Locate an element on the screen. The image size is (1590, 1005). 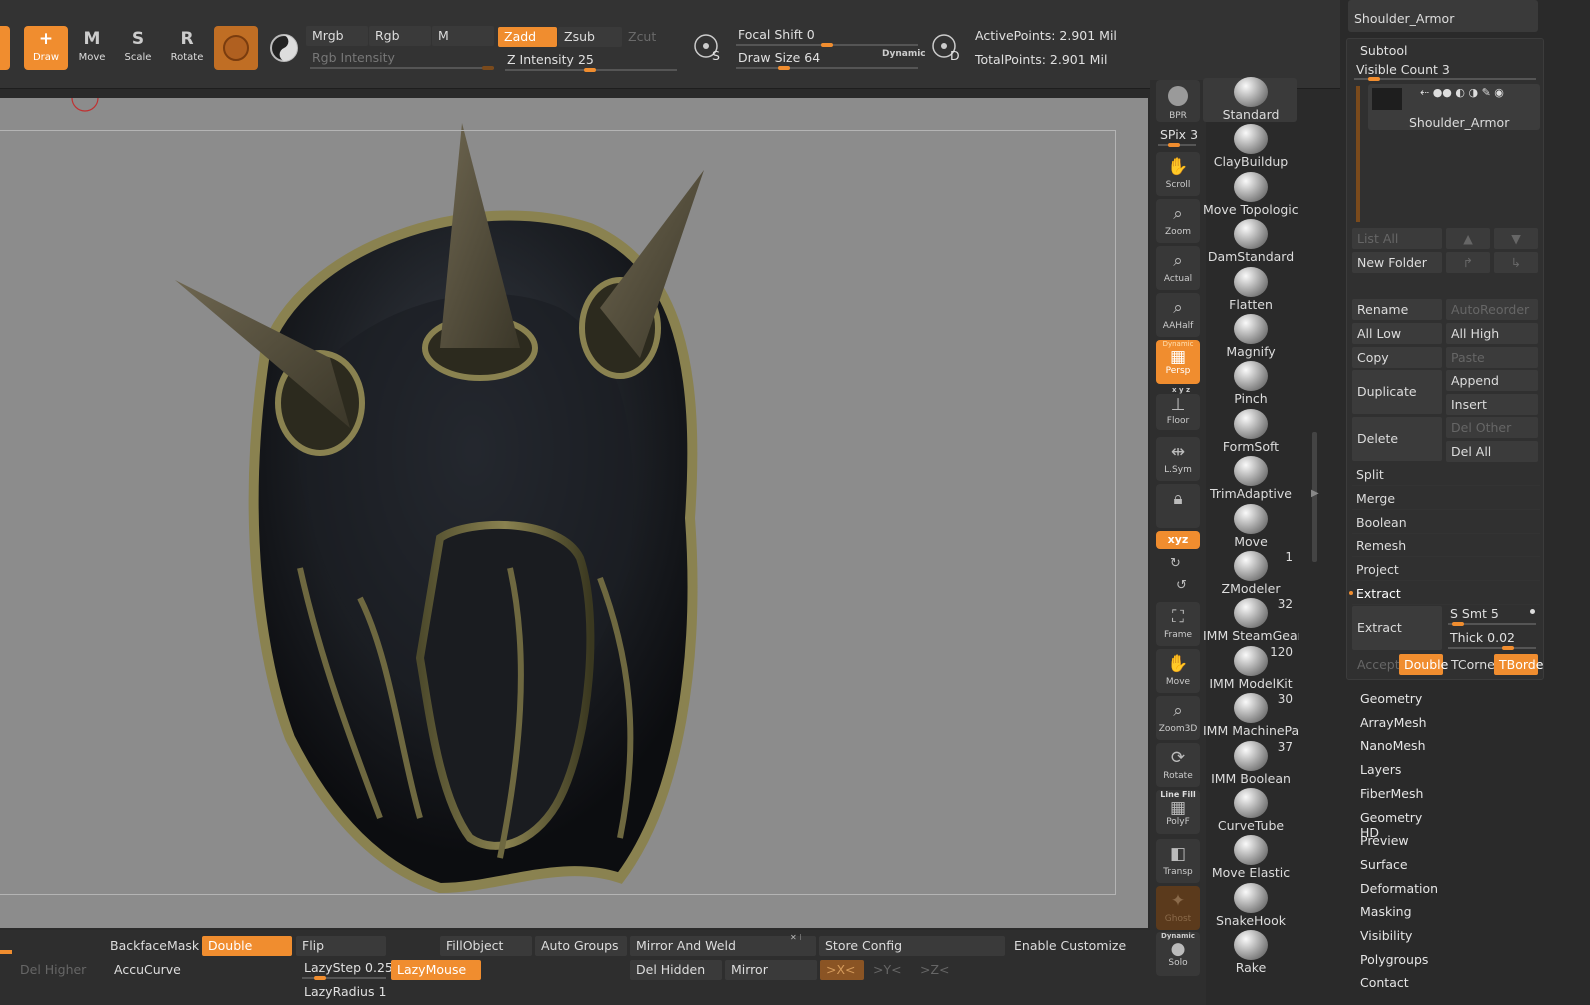
remesh-row: Remesh is located at coordinates (1446, 546).